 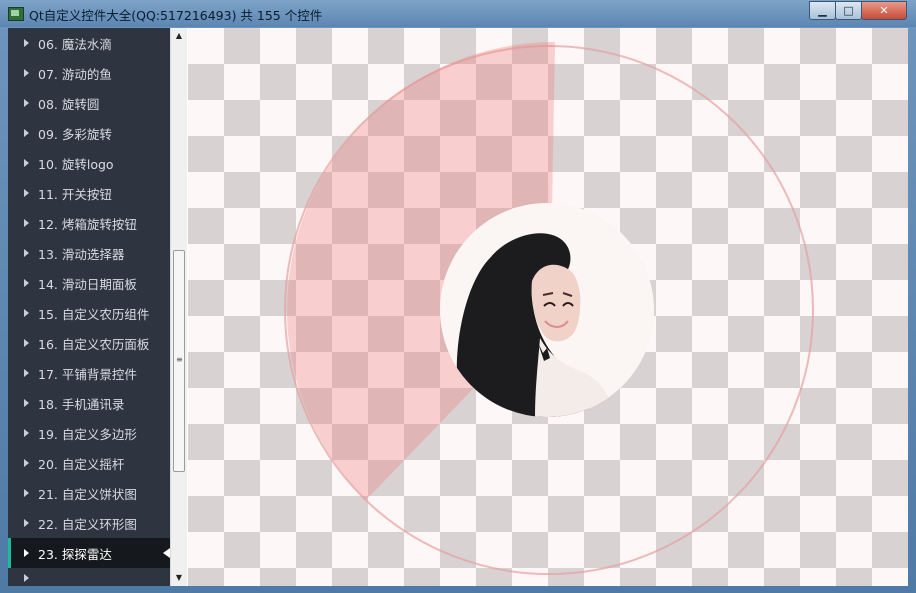 What do you see at coordinates (884, 10) in the screenshot?
I see `close-button: ✕` at bounding box center [884, 10].